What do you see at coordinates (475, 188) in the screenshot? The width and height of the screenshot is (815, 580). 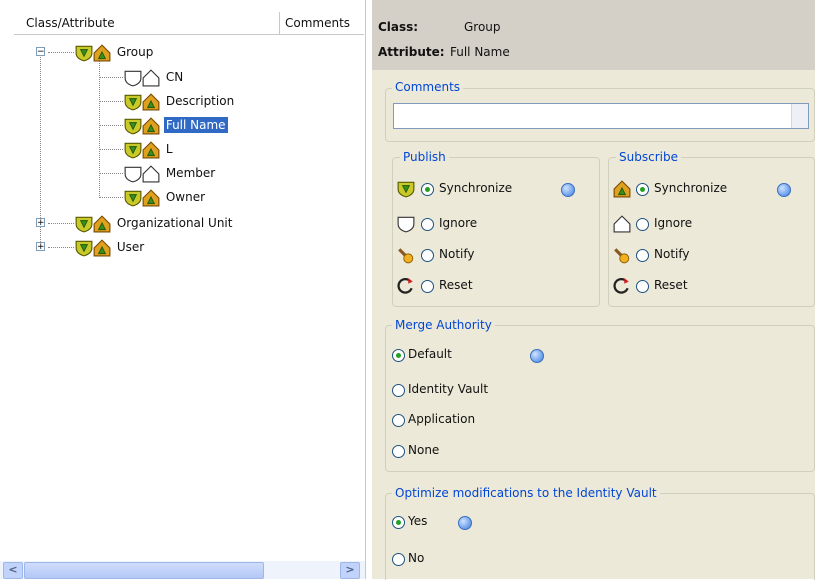 I see `publish-synchronize-label: Synchronize` at bounding box center [475, 188].